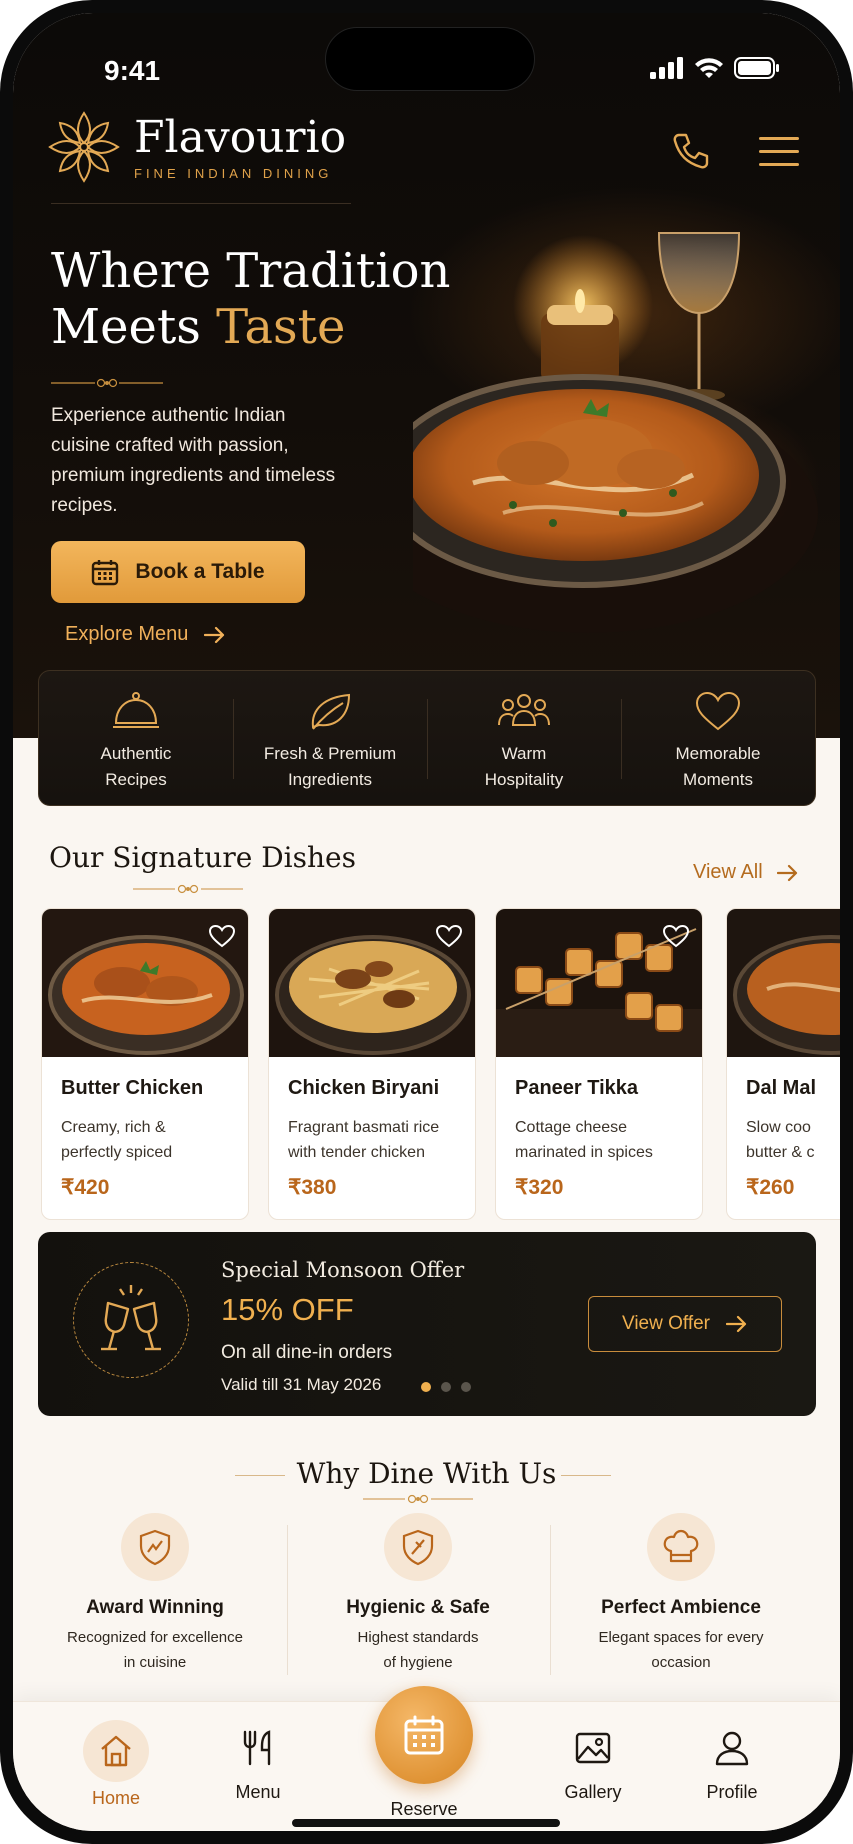 The image size is (853, 1844). What do you see at coordinates (116, 1751) in the screenshot?
I see `home-icon` at bounding box center [116, 1751].